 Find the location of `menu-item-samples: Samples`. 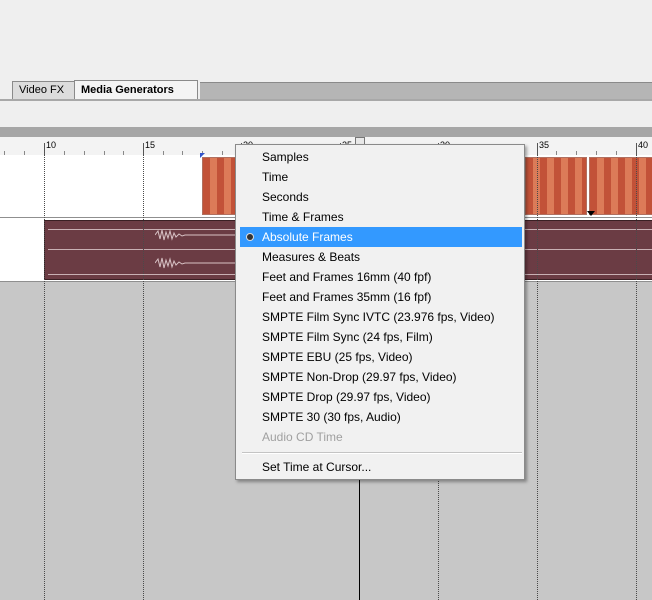

menu-item-samples: Samples is located at coordinates (381, 157).